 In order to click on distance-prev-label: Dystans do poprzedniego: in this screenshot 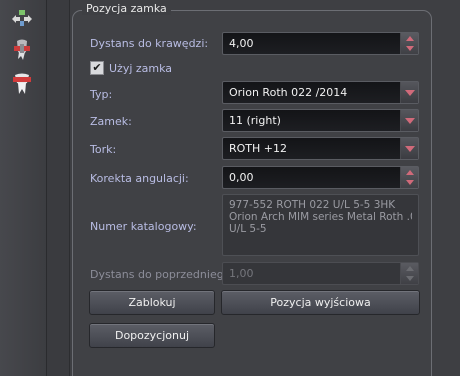, I will do `click(162, 274)`.